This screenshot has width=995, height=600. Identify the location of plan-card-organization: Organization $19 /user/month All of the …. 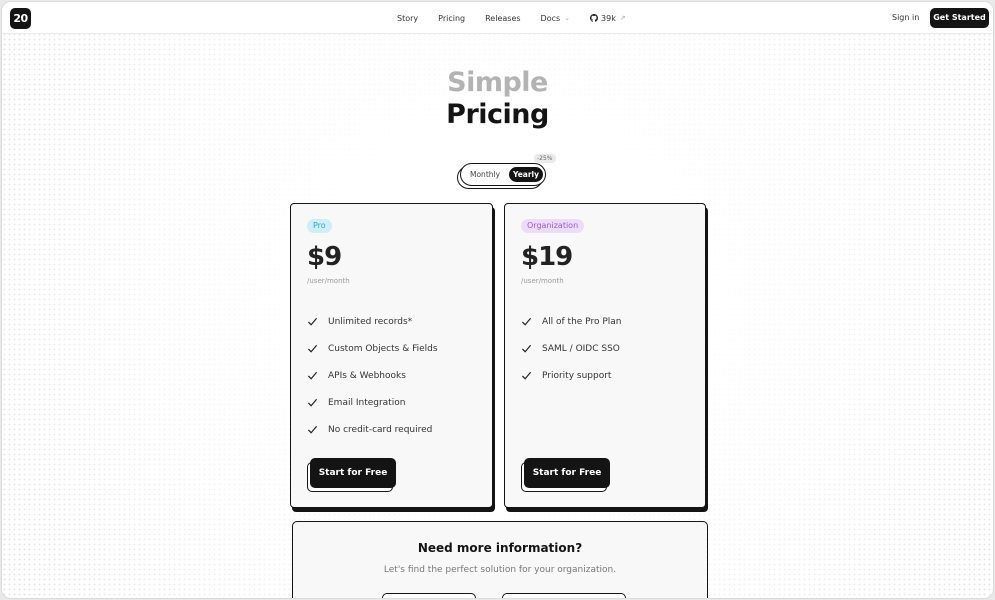
(605, 355).